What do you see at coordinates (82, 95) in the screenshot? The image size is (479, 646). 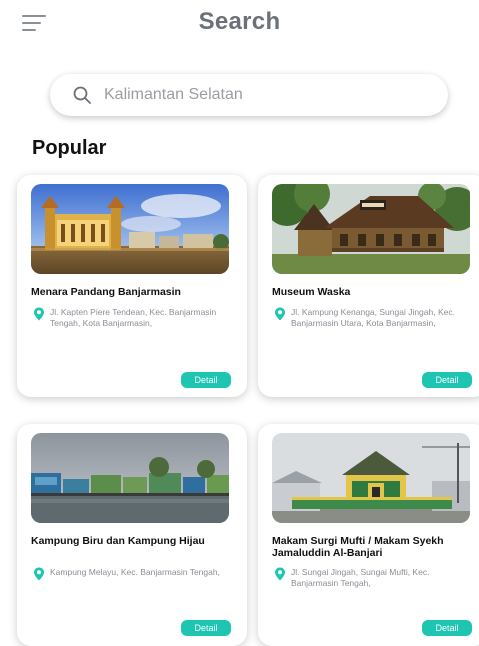 I see `search-icon` at bounding box center [82, 95].